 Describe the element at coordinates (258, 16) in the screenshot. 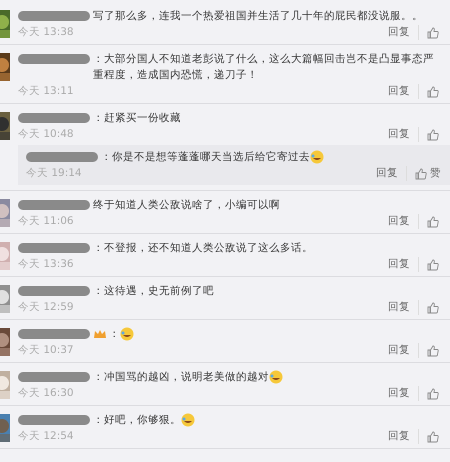

I see `comment-text: 写了那么多，连我一个热爱祖国并生活了几十年的屁民都没说服。。` at that location.